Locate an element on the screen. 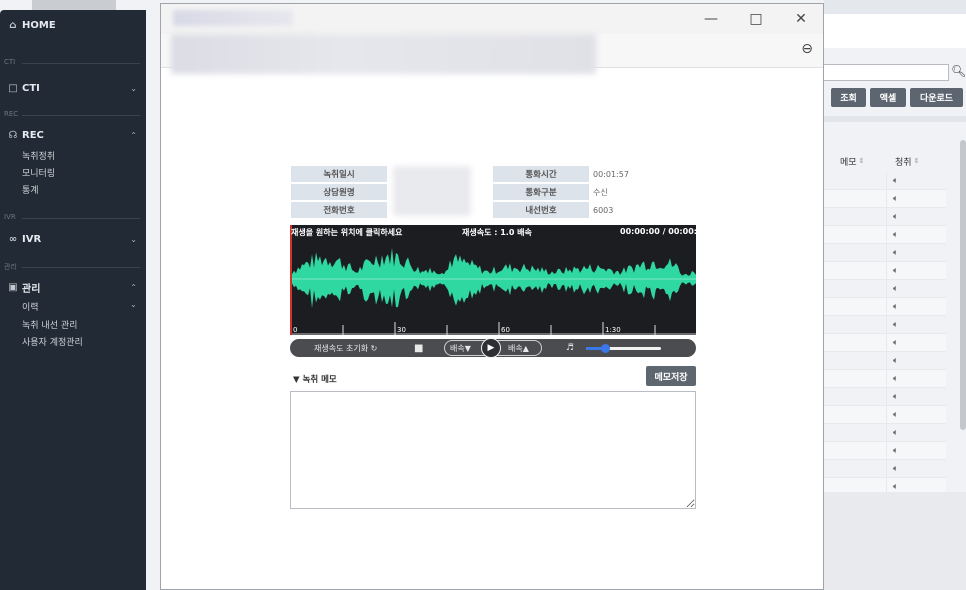 The image size is (966, 590). sidebar-item-rec: ☊ REC ⌃ is located at coordinates (73, 135).